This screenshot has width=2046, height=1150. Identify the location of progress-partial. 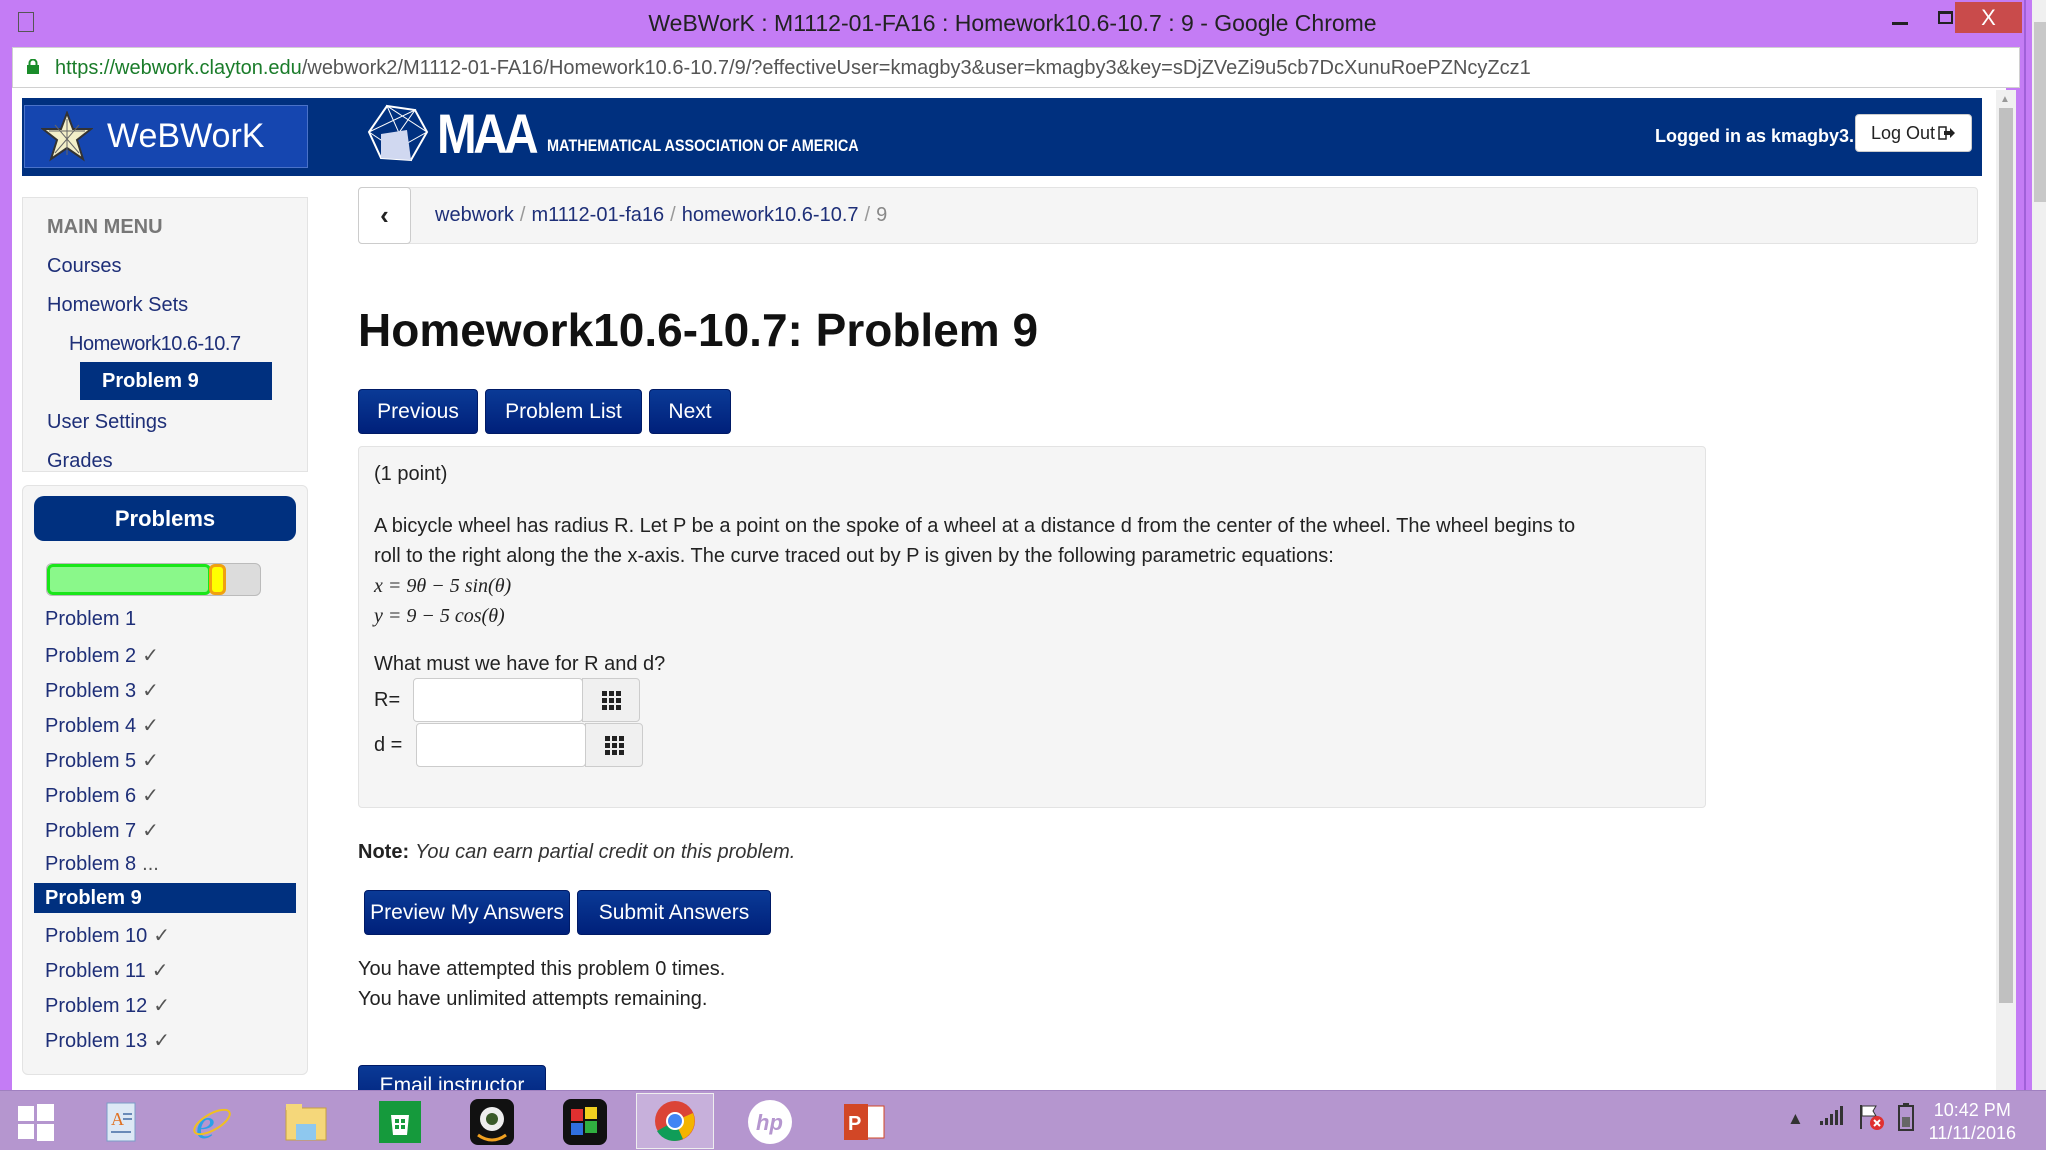
(217, 579).